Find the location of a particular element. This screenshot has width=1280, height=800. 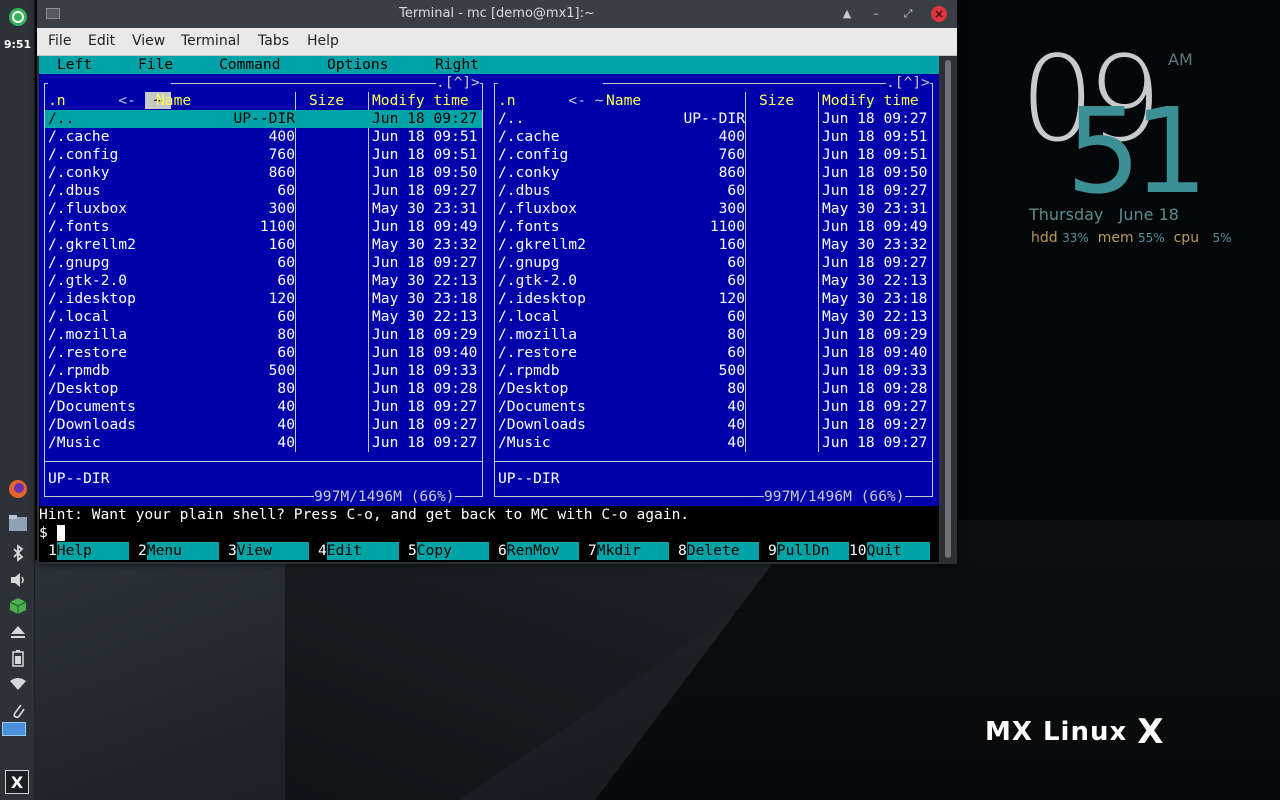

file-name: /.conky is located at coordinates (79, 172).